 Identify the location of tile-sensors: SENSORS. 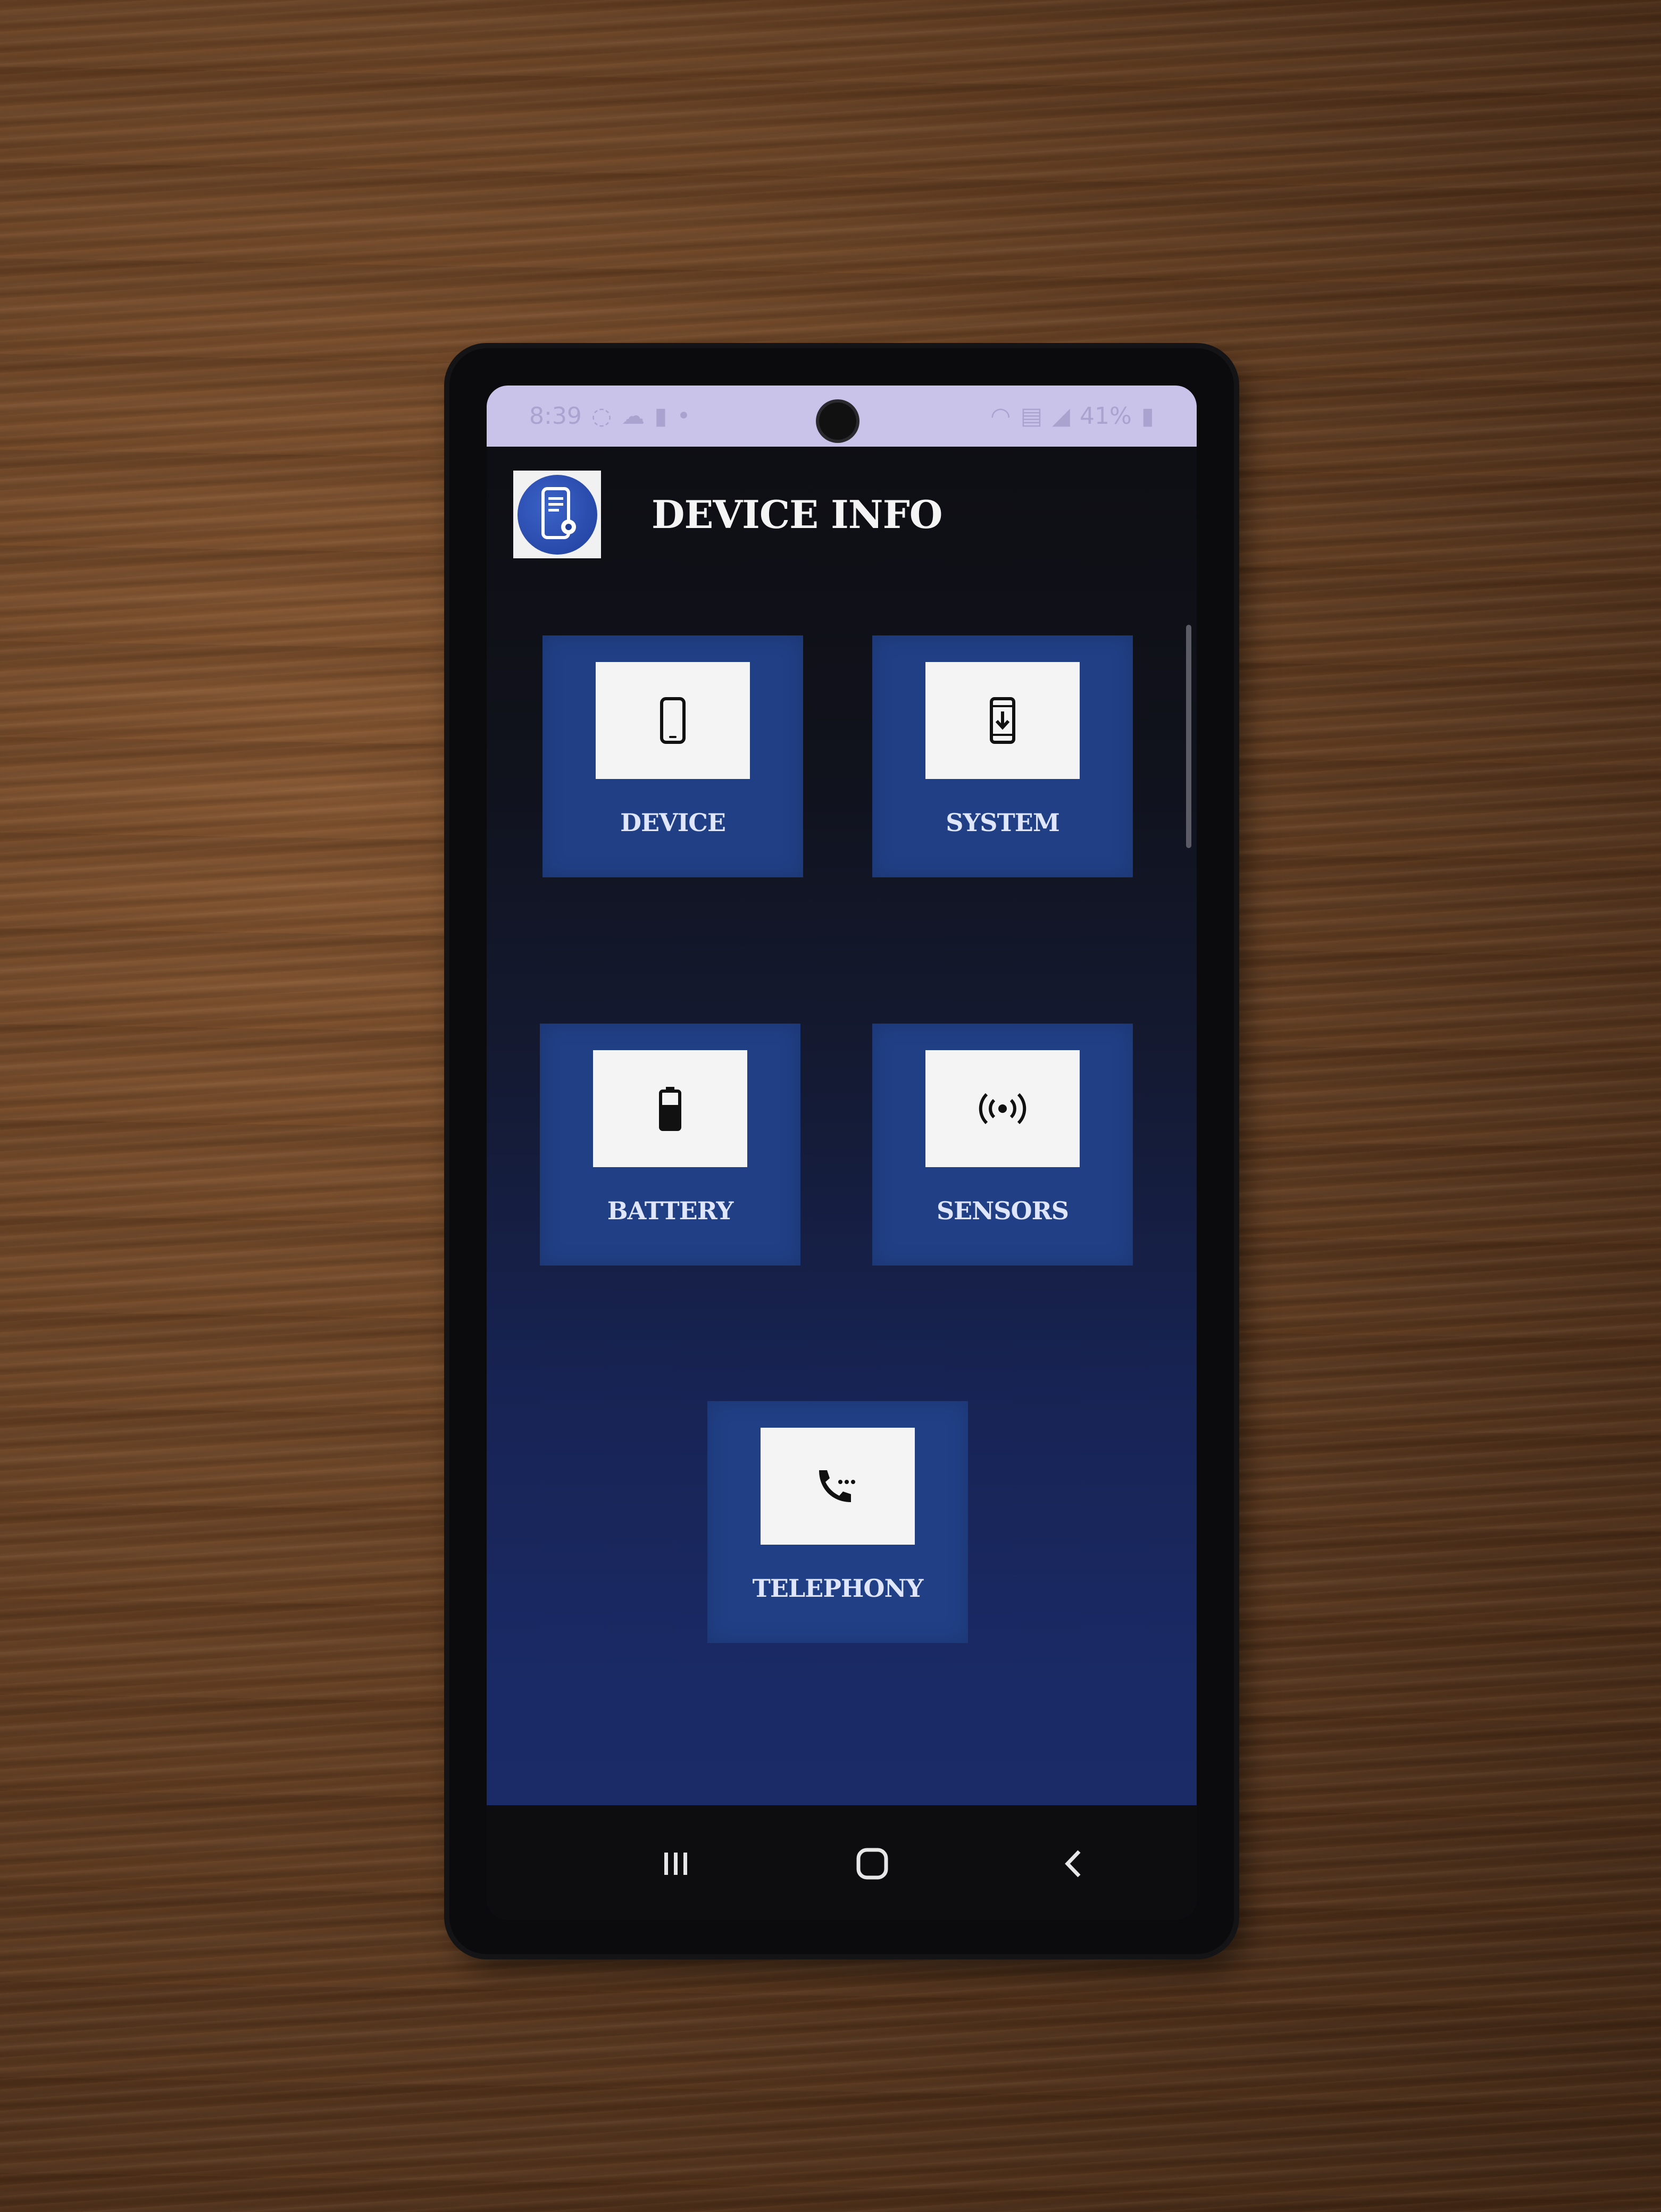
(1003, 1145).